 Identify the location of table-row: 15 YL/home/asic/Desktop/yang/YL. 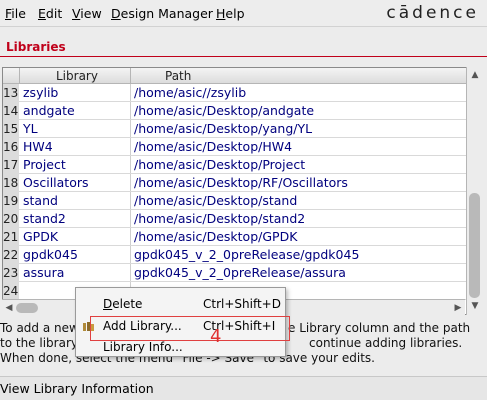
(234, 129).